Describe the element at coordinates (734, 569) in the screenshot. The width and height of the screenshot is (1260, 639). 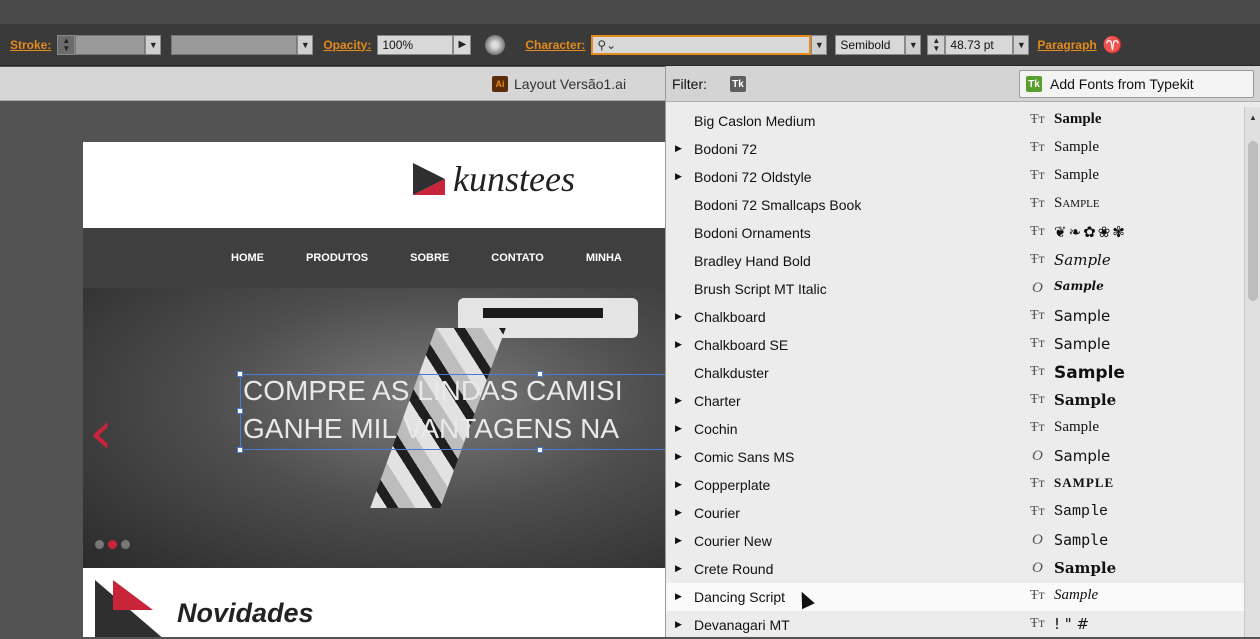
I see `font-name: Crete Round` at that location.